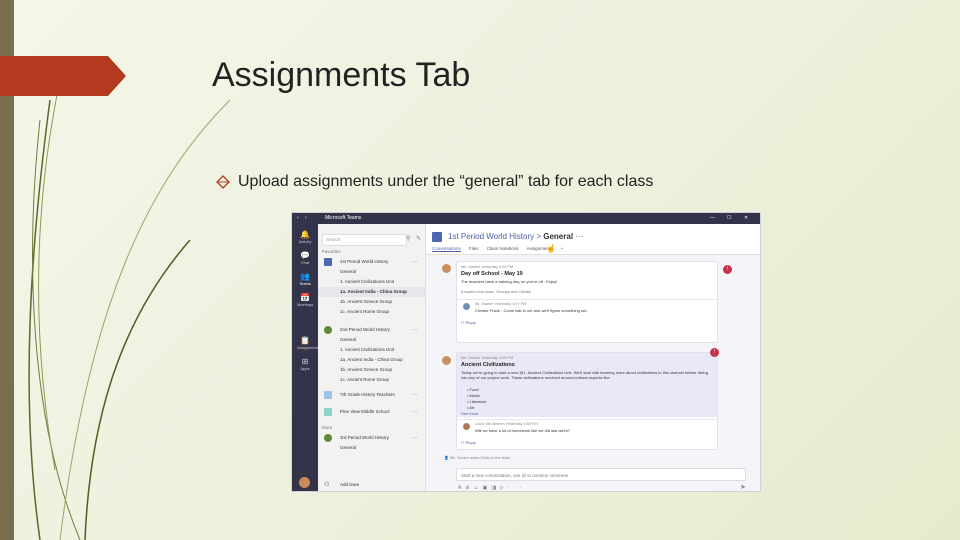 Image resolution: width=960 pixels, height=540 pixels. What do you see at coordinates (474, 248) in the screenshot?
I see `tab-files: Files` at bounding box center [474, 248].